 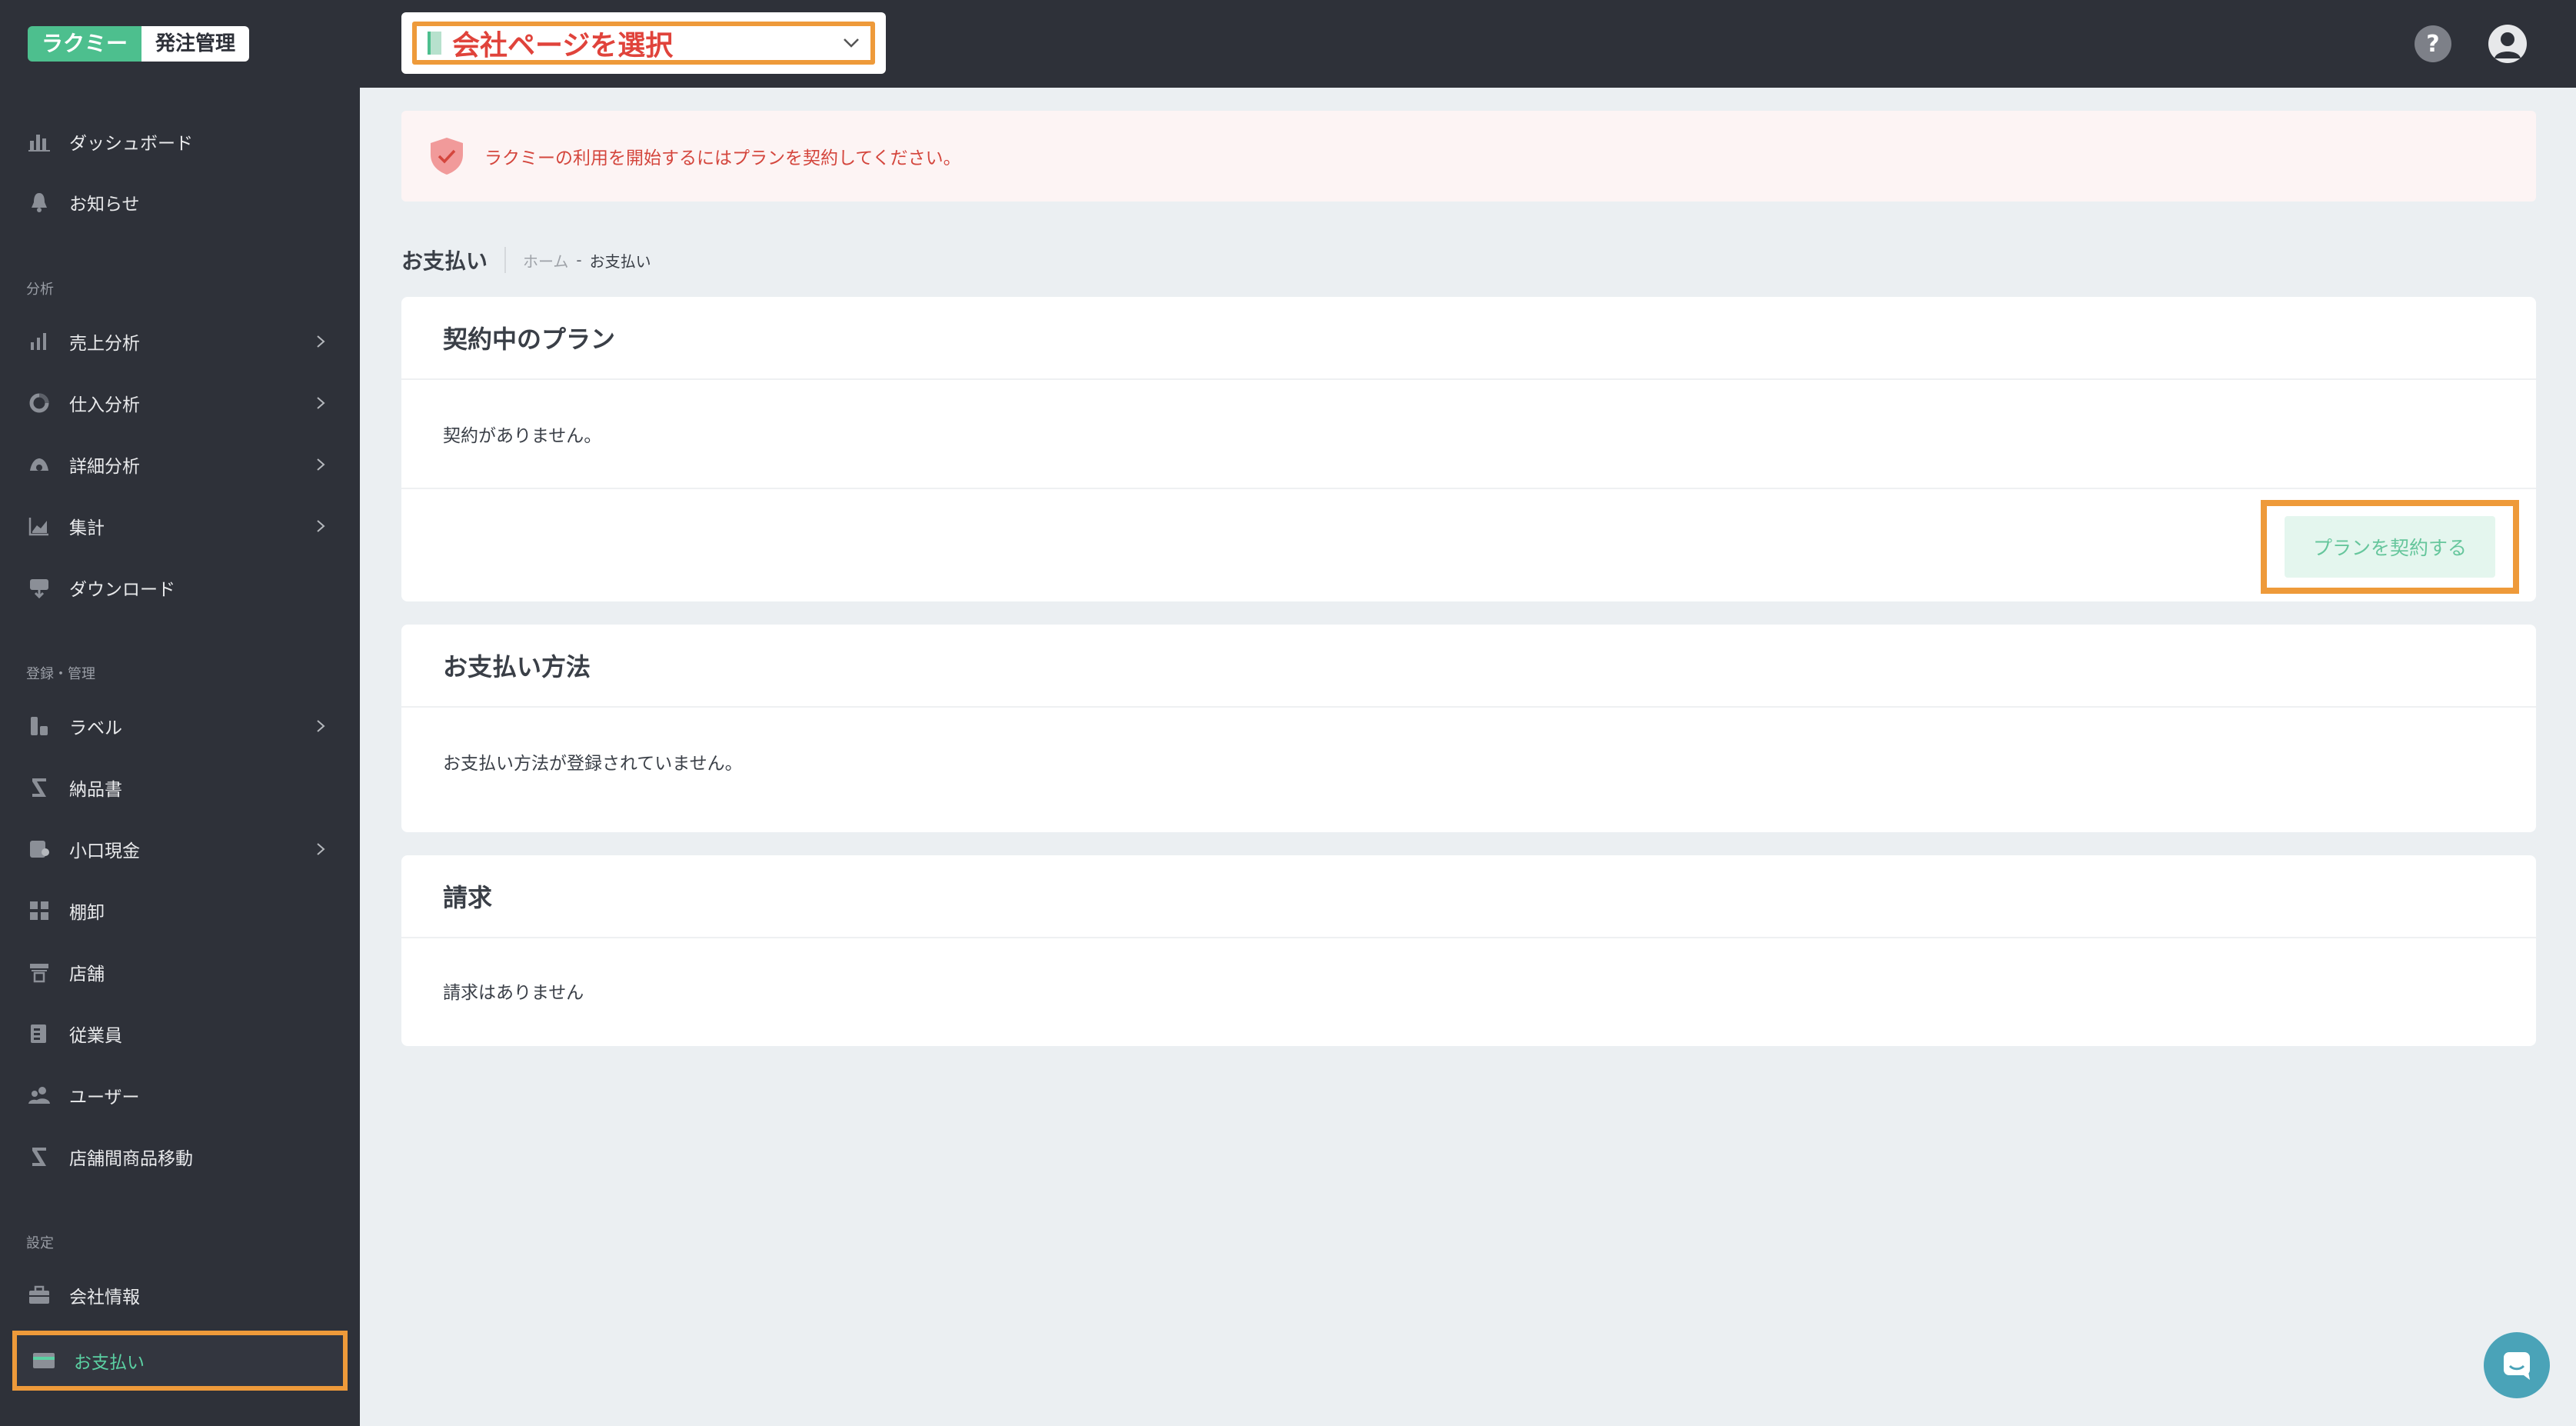 What do you see at coordinates (39, 464) in the screenshot?
I see `detail-chart-icon` at bounding box center [39, 464].